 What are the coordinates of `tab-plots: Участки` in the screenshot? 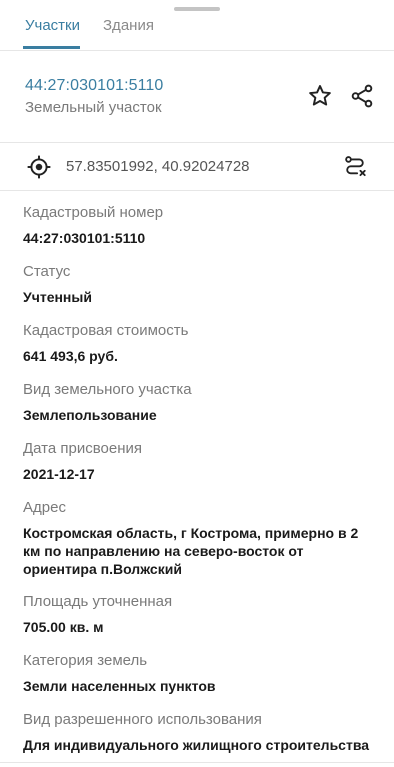 It's located at (52, 26).